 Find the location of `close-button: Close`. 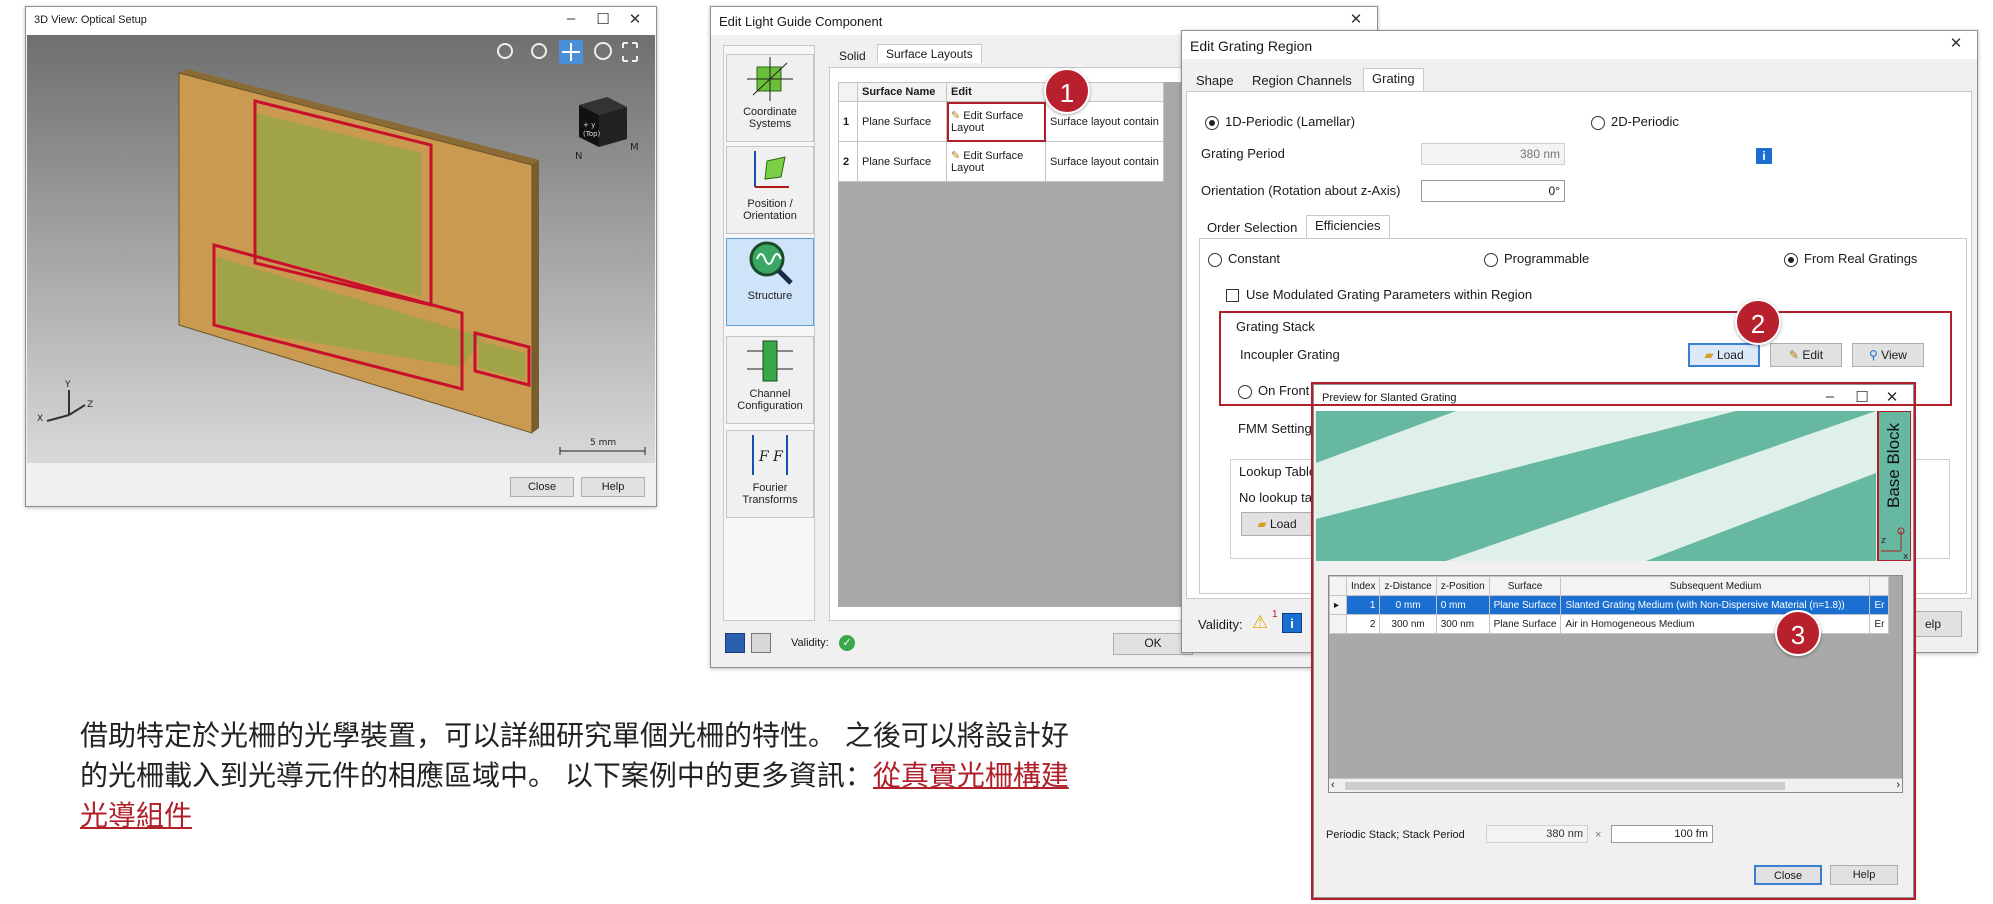

close-button: Close is located at coordinates (542, 487).